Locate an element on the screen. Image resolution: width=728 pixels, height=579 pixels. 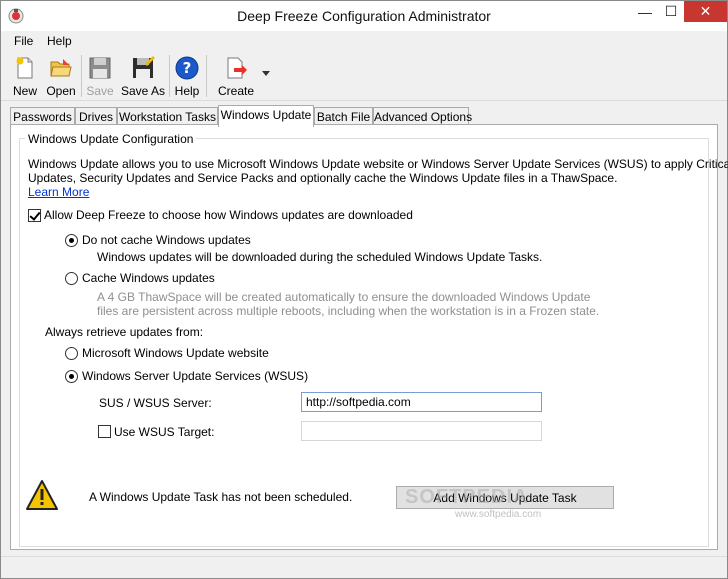
create-label: Create is located at coordinates (236, 91).